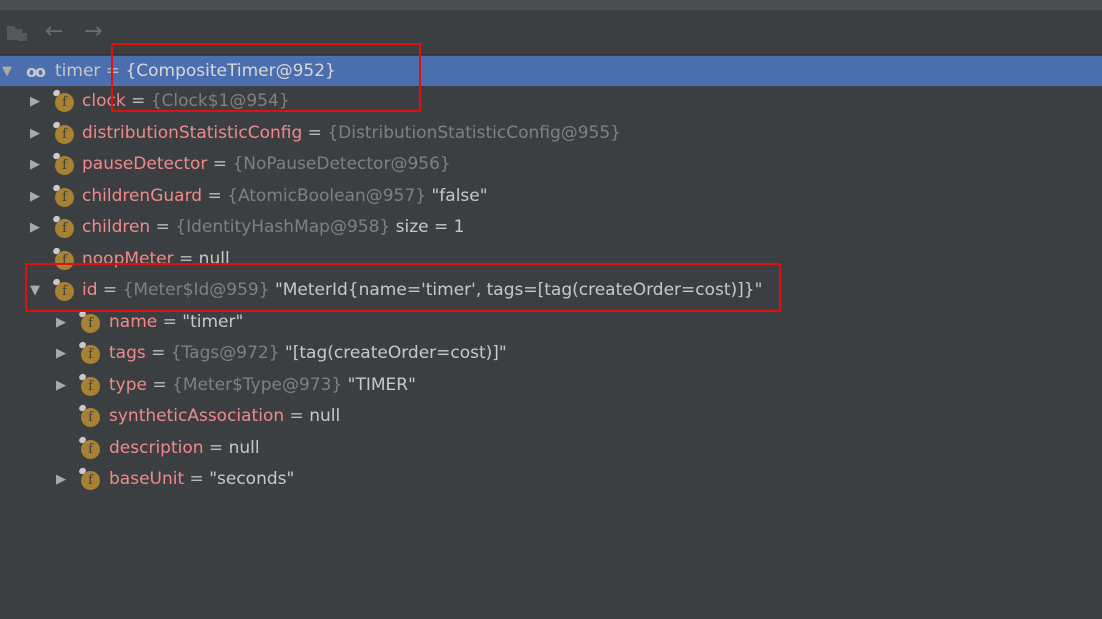 Image resolution: width=1102 pixels, height=619 pixels. I want to click on var-value: size = 1, so click(430, 227).